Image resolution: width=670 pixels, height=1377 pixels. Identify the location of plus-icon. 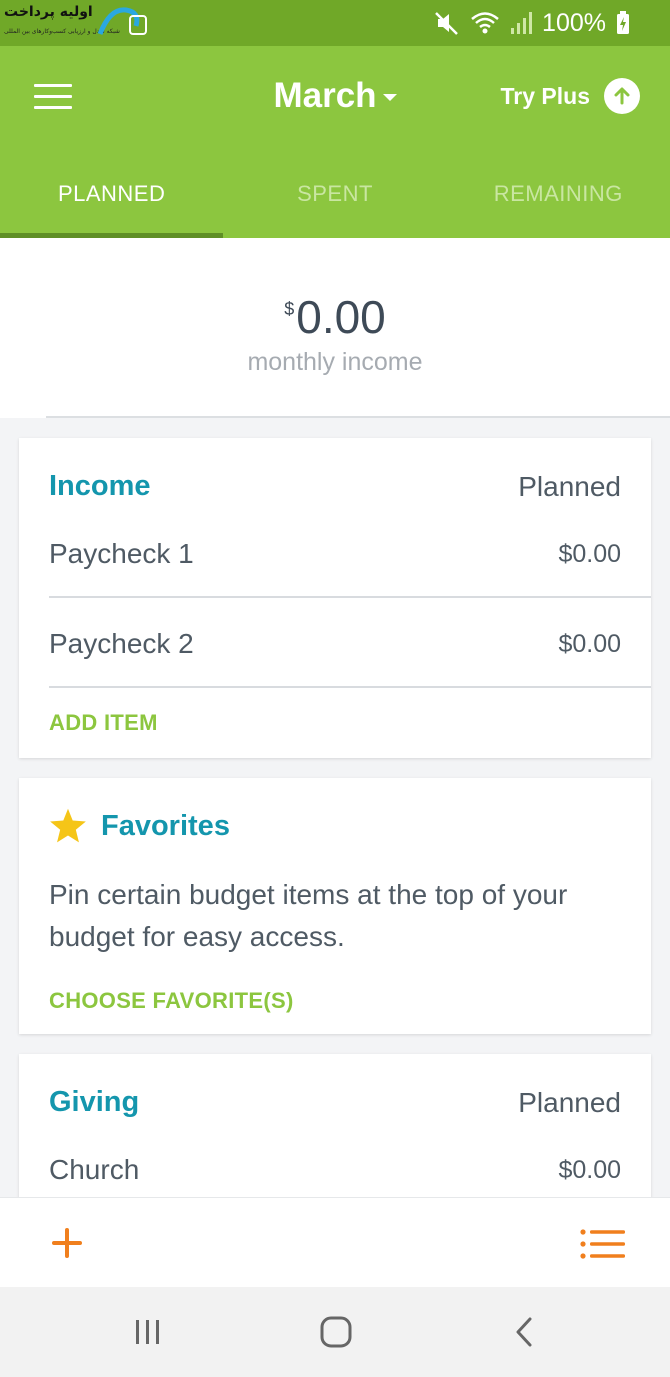
(67, 1243).